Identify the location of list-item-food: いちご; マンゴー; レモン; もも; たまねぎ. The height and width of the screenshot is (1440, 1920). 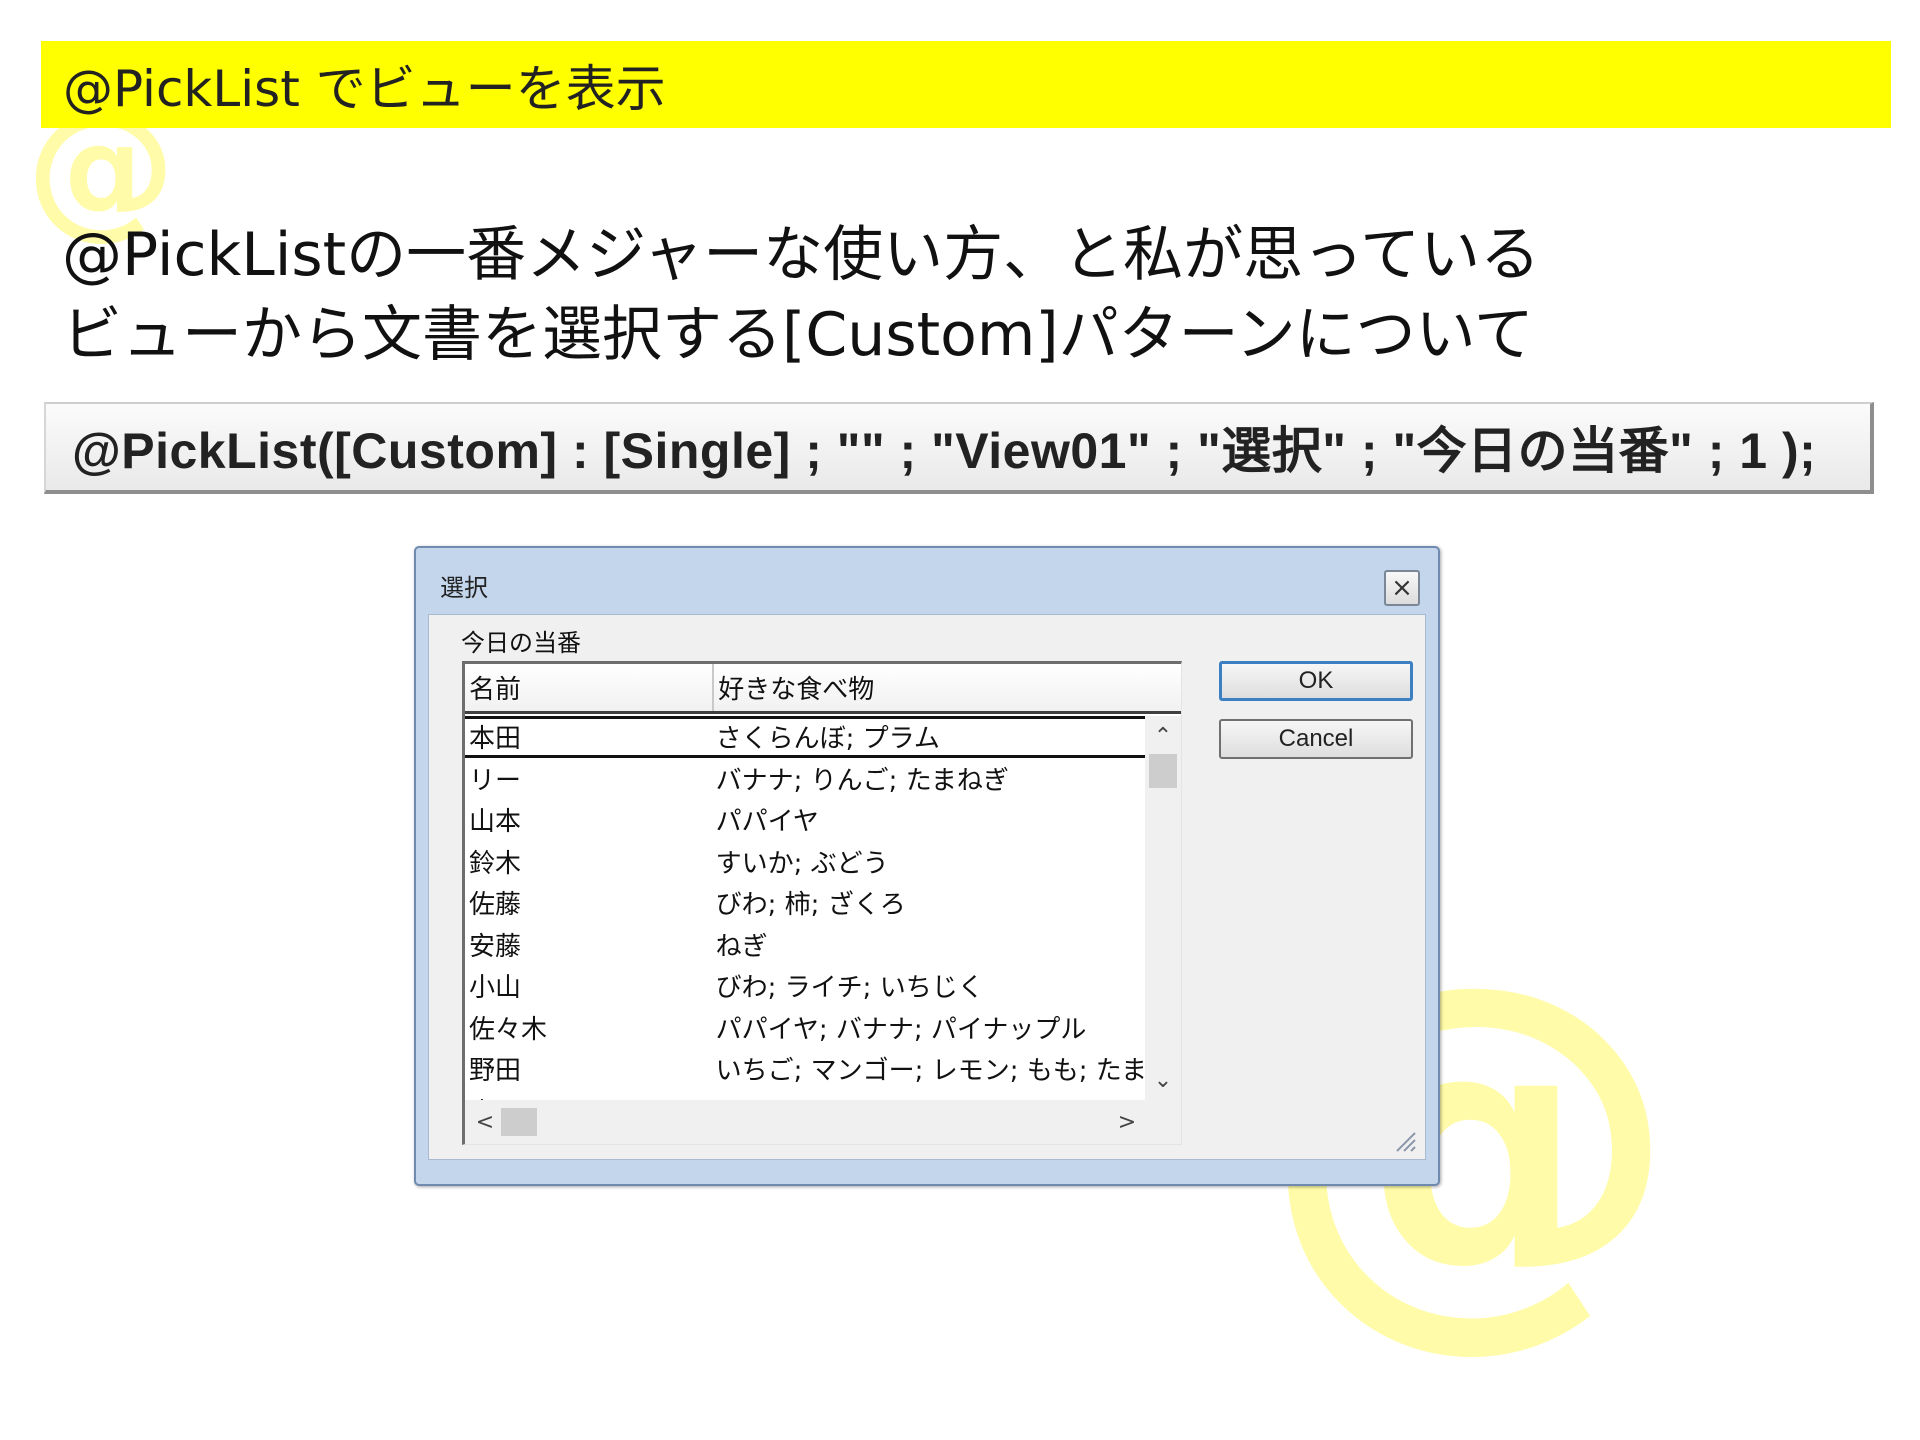
(930, 1071).